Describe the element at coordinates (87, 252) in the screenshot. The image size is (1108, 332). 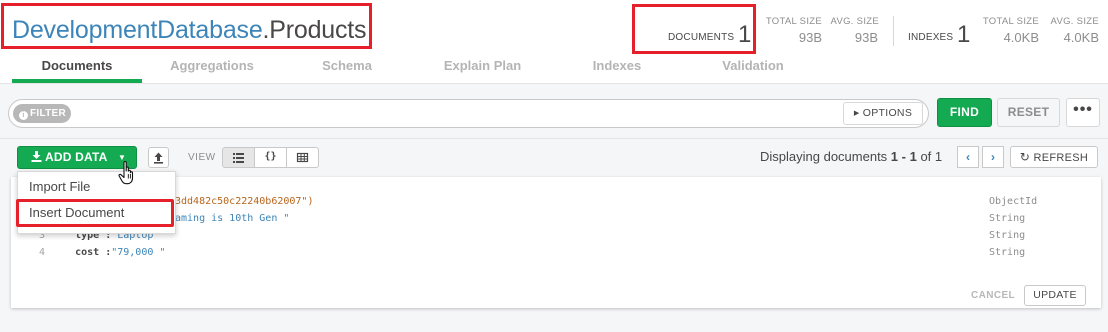
I see `field-key: cost` at that location.